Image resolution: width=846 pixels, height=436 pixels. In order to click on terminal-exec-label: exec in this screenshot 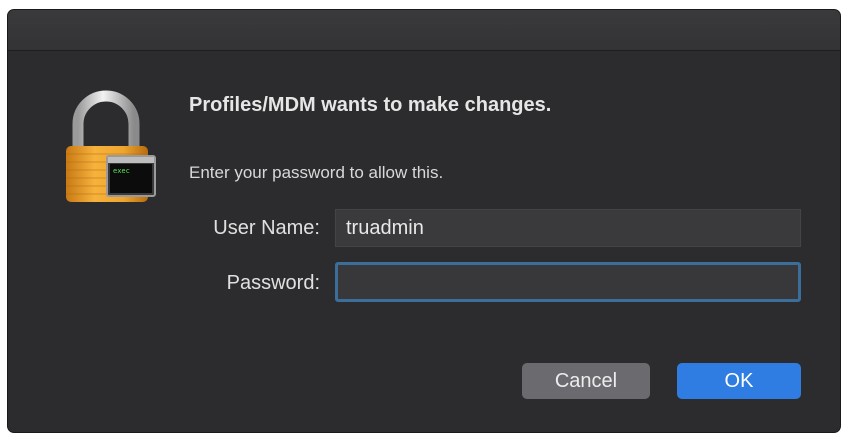, I will do `click(121, 171)`.